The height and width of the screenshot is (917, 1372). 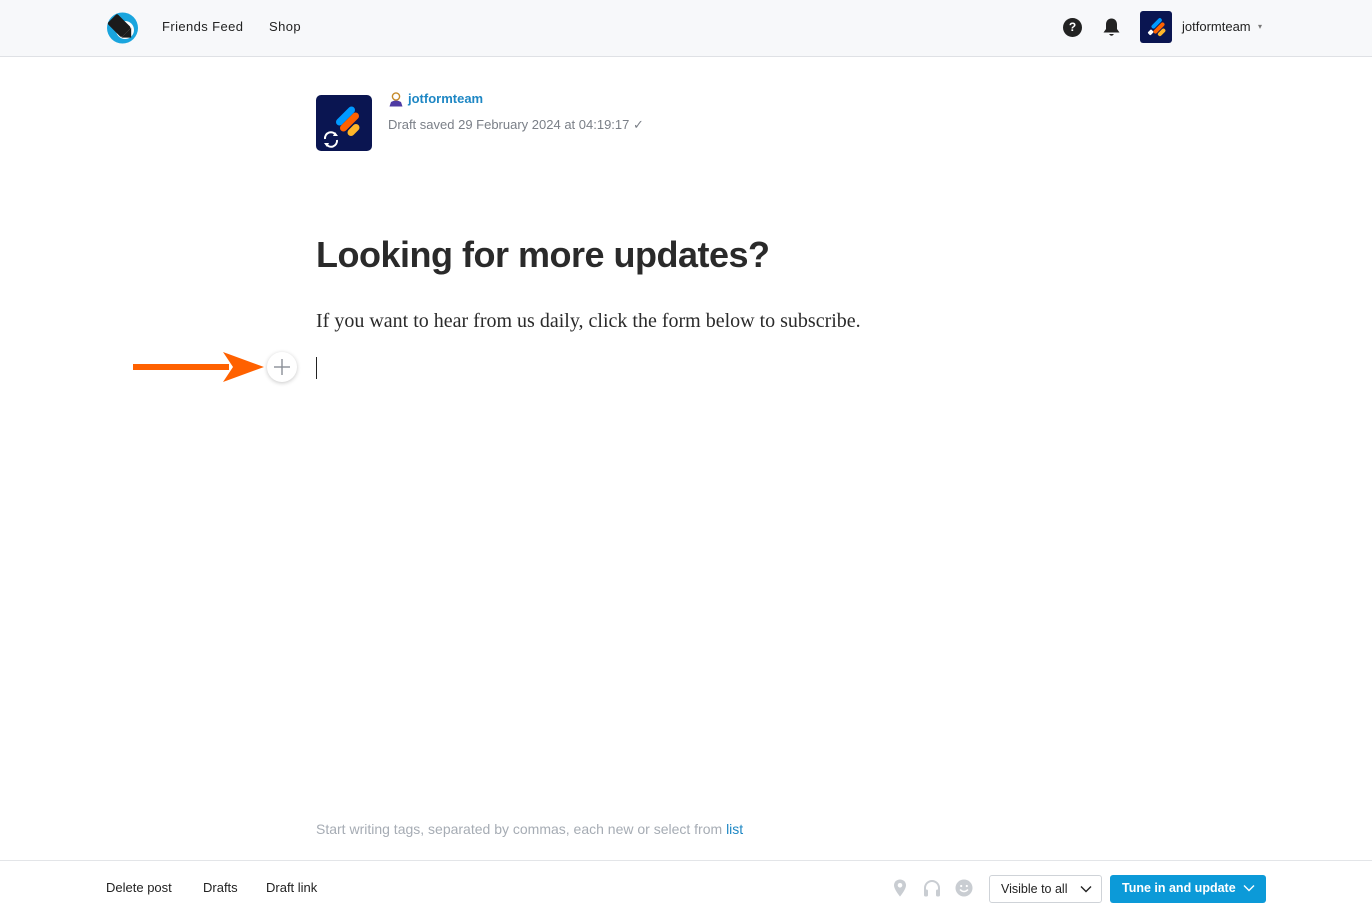 I want to click on post-title: Looking for more updates?, so click(x=543, y=255).